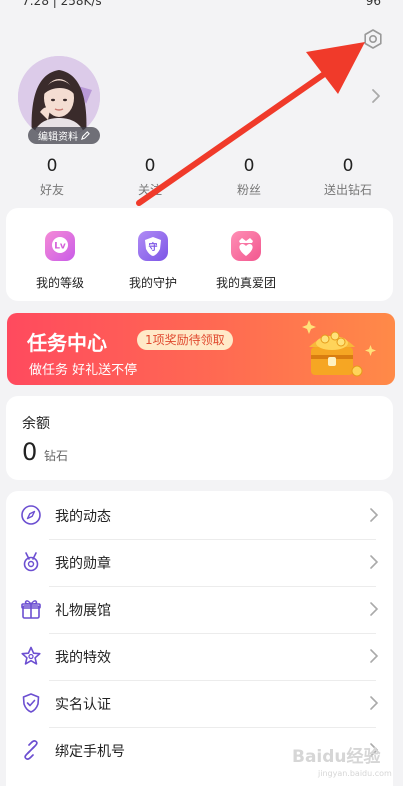 The height and width of the screenshot is (786, 403). Describe the element at coordinates (248, 190) in the screenshot. I see `stat-label: 粉丝` at that location.